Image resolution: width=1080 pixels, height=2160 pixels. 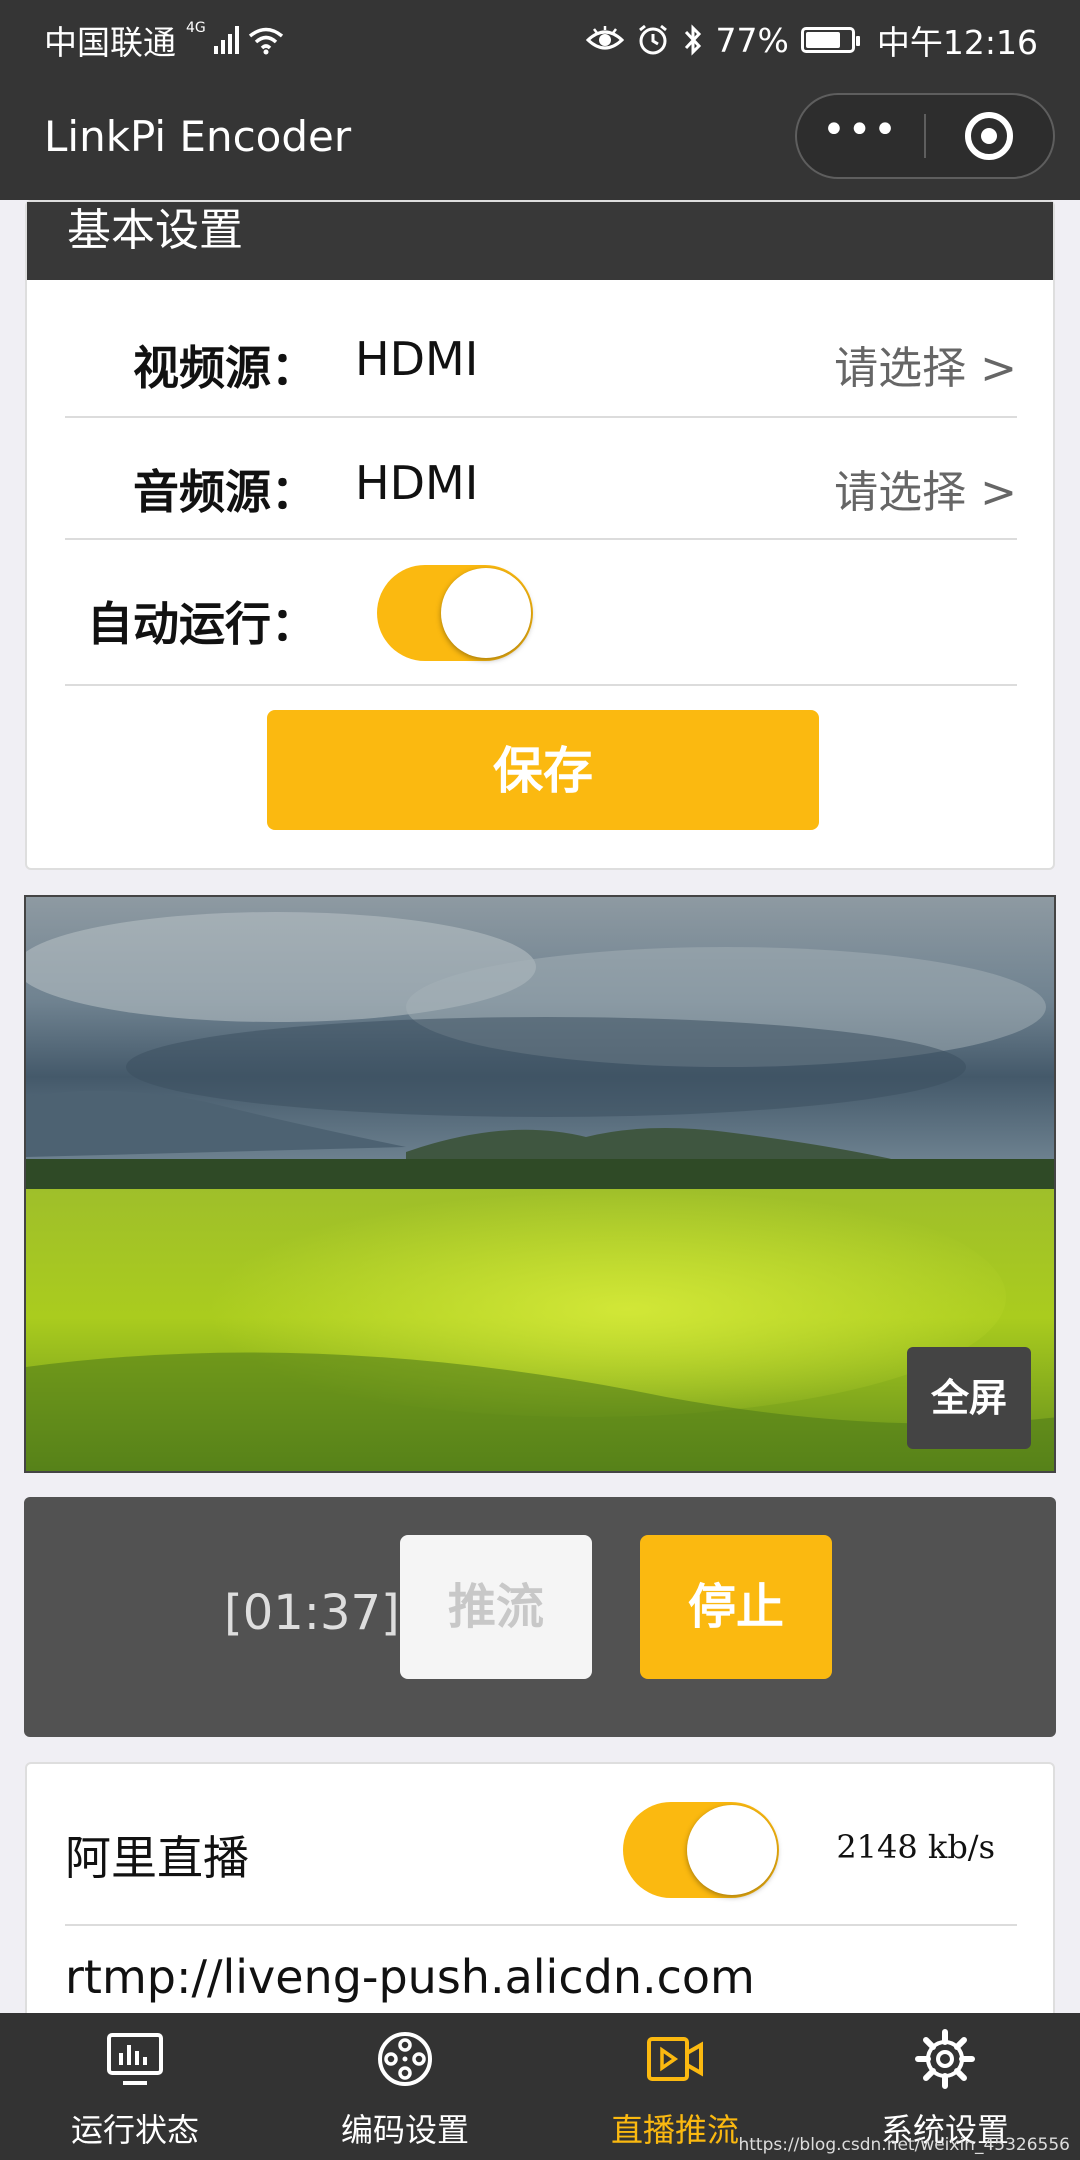 What do you see at coordinates (410, 1977) in the screenshot?
I see `stream-url: rtmp://liveng-push.alicdn.com` at bounding box center [410, 1977].